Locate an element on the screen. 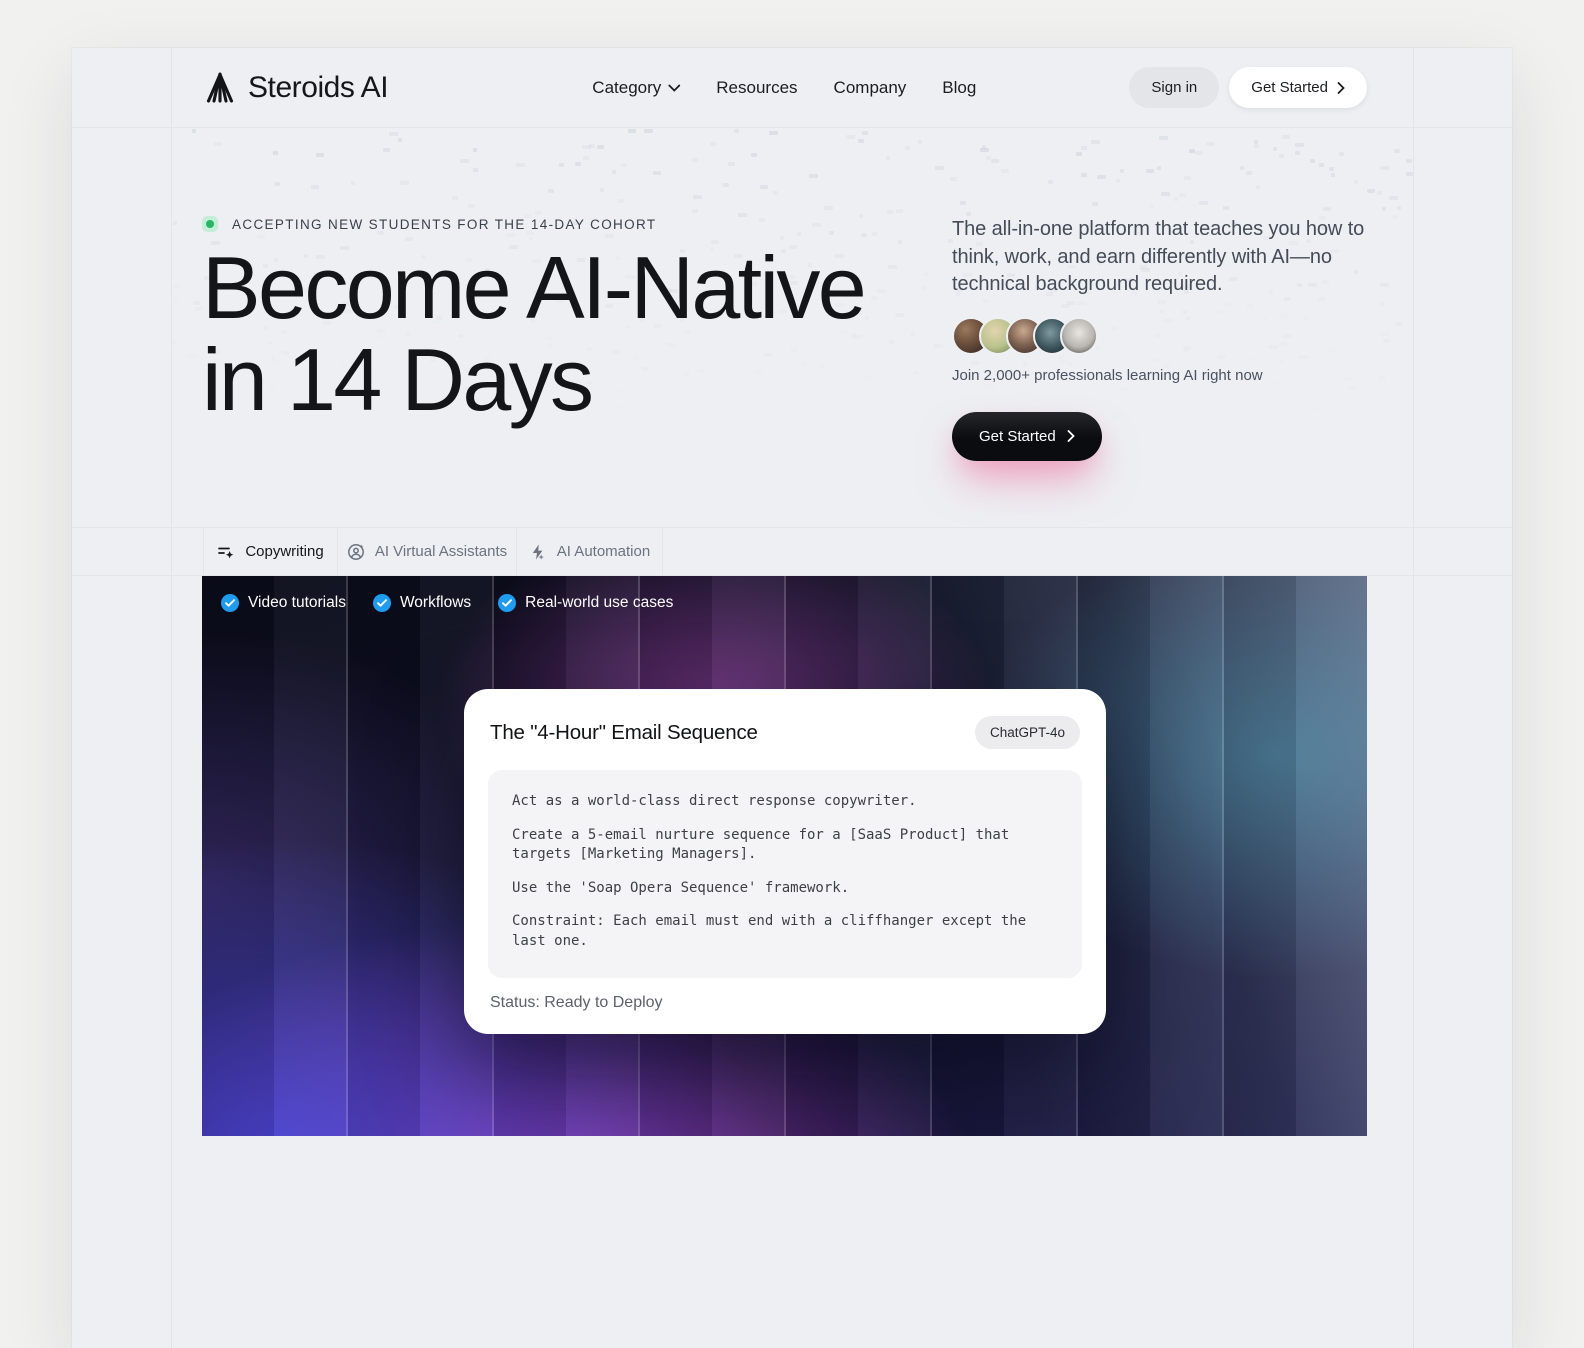  status-dot-icon is located at coordinates (210, 224).